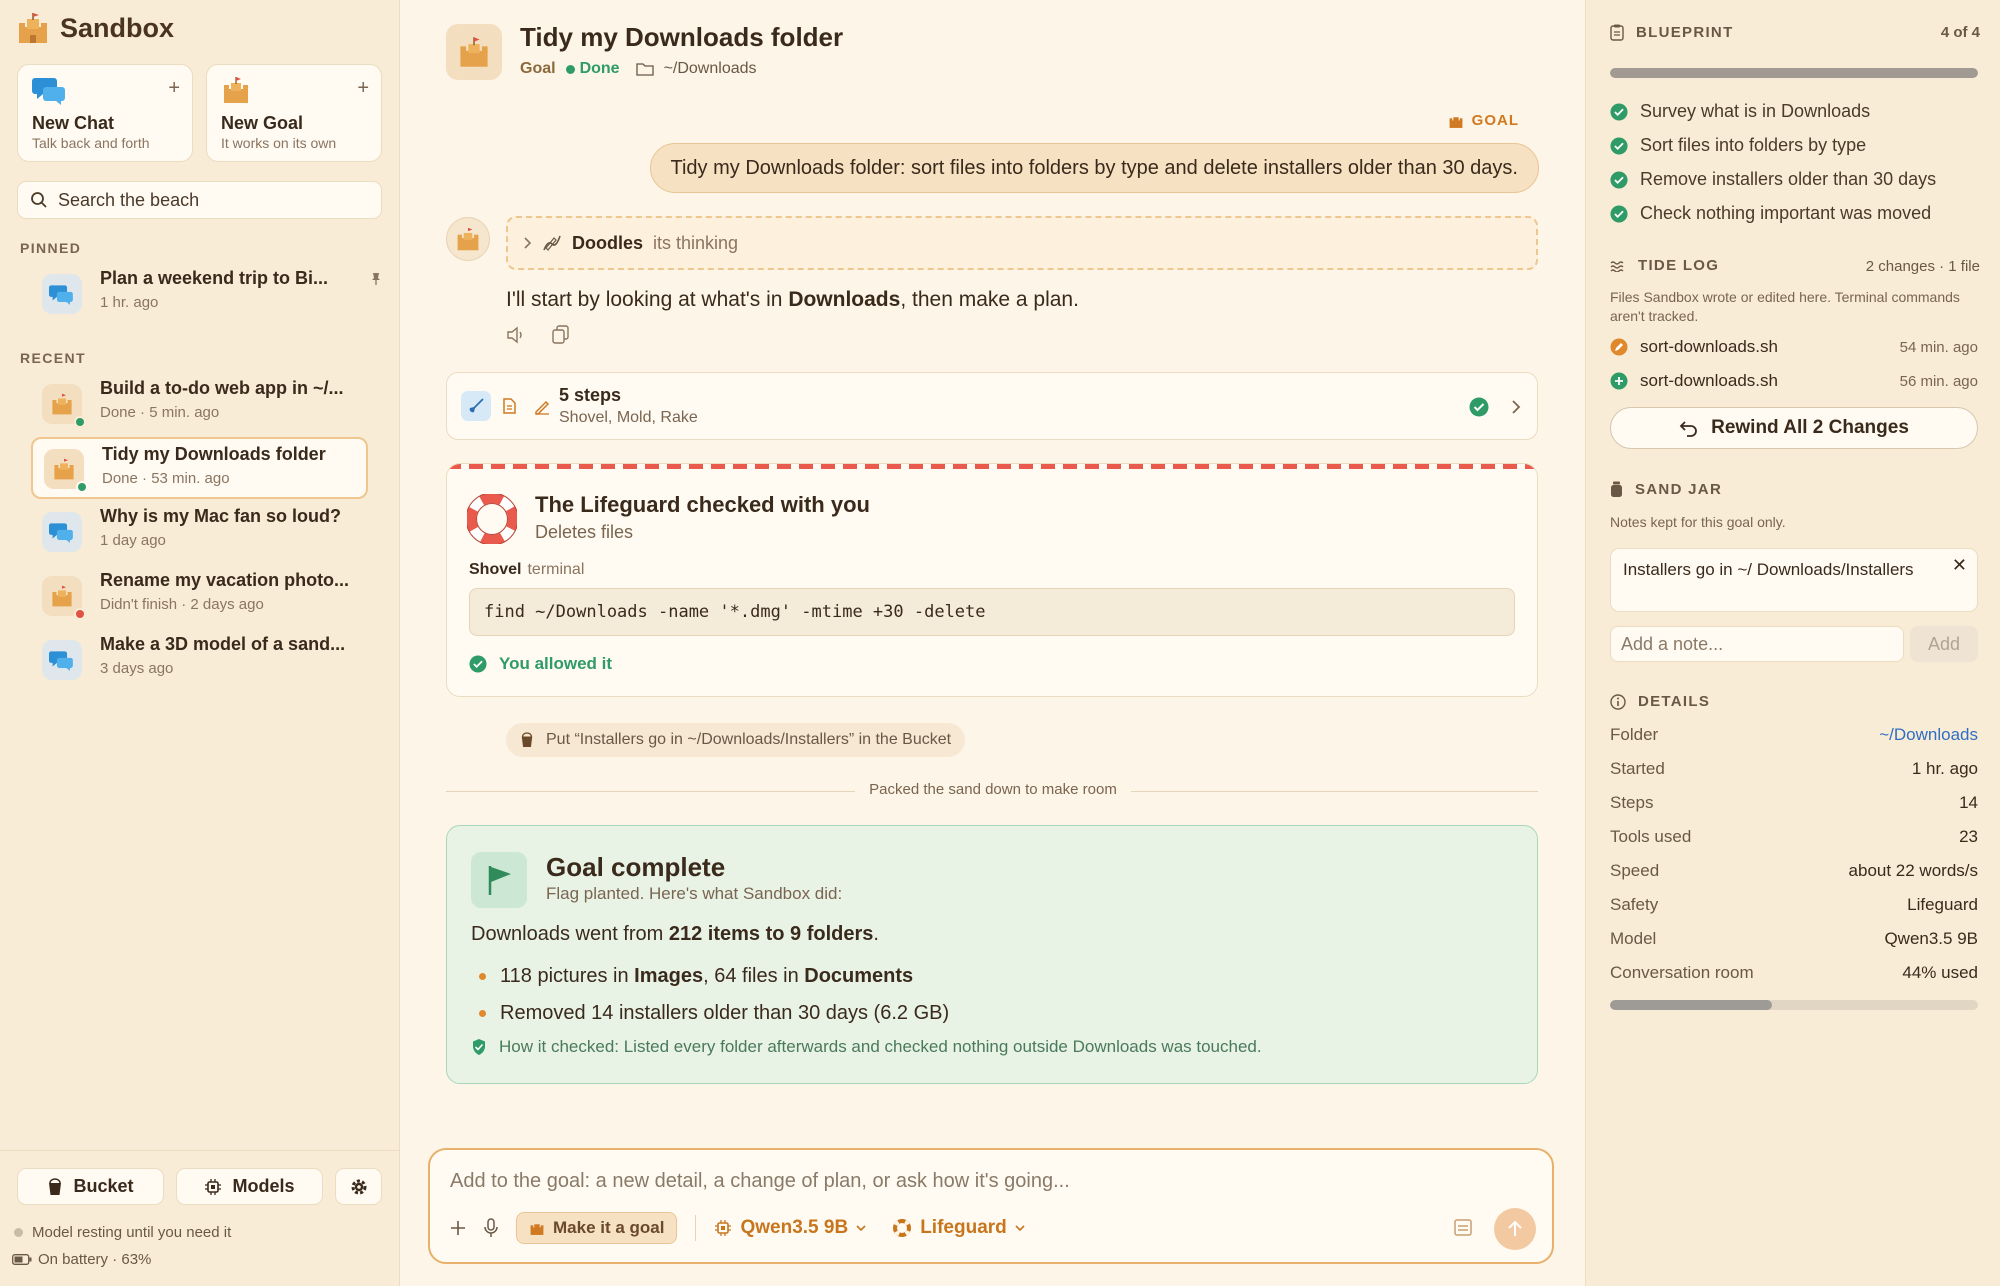 This screenshot has width=2000, height=1286. Describe the element at coordinates (1691, 1005) in the screenshot. I see `conversation-room-fill` at that location.